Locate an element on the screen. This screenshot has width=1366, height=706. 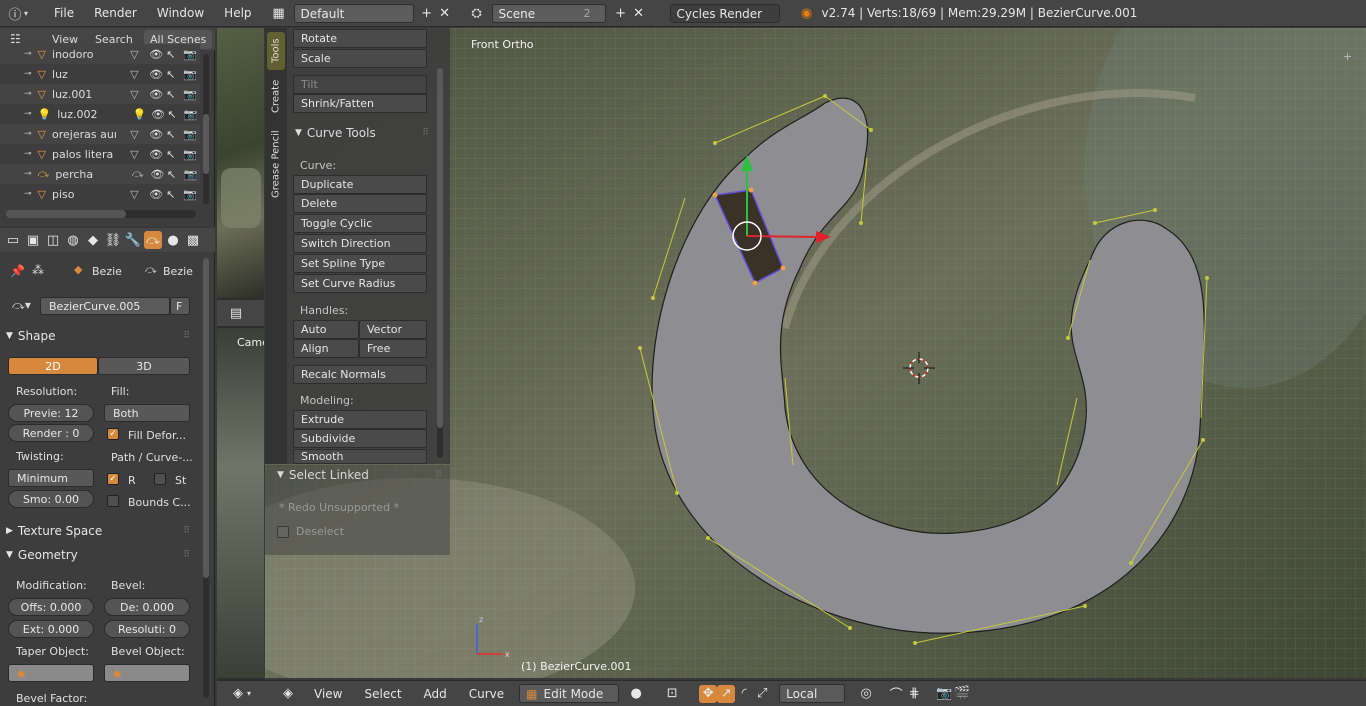
mode-select: ▦ Edit Mode is located at coordinates (569, 693).